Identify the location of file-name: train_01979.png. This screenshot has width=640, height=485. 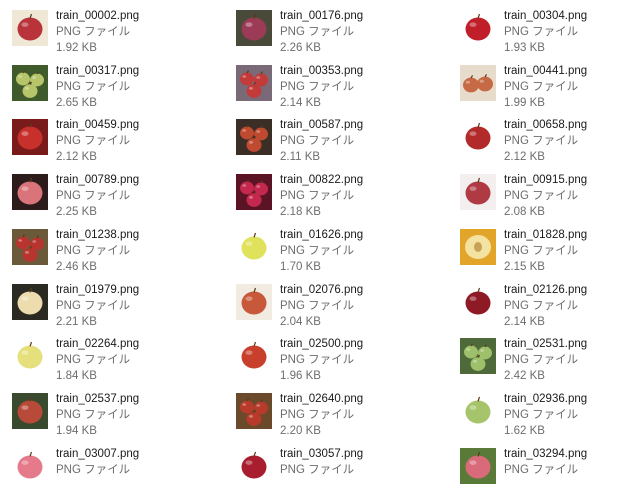
(98, 290).